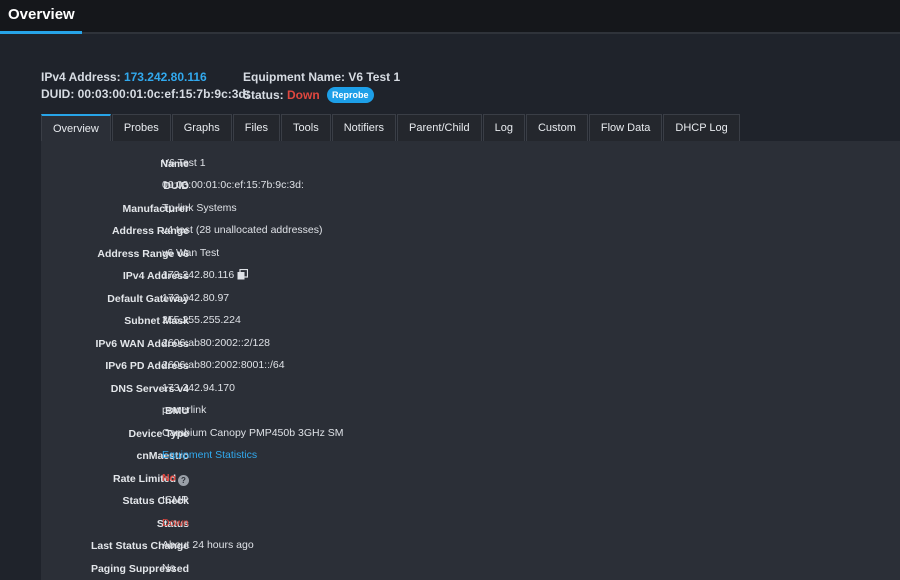 The width and height of the screenshot is (900, 580). Describe the element at coordinates (439, 127) in the screenshot. I see `tab-parent-child: Parent/Child` at that location.